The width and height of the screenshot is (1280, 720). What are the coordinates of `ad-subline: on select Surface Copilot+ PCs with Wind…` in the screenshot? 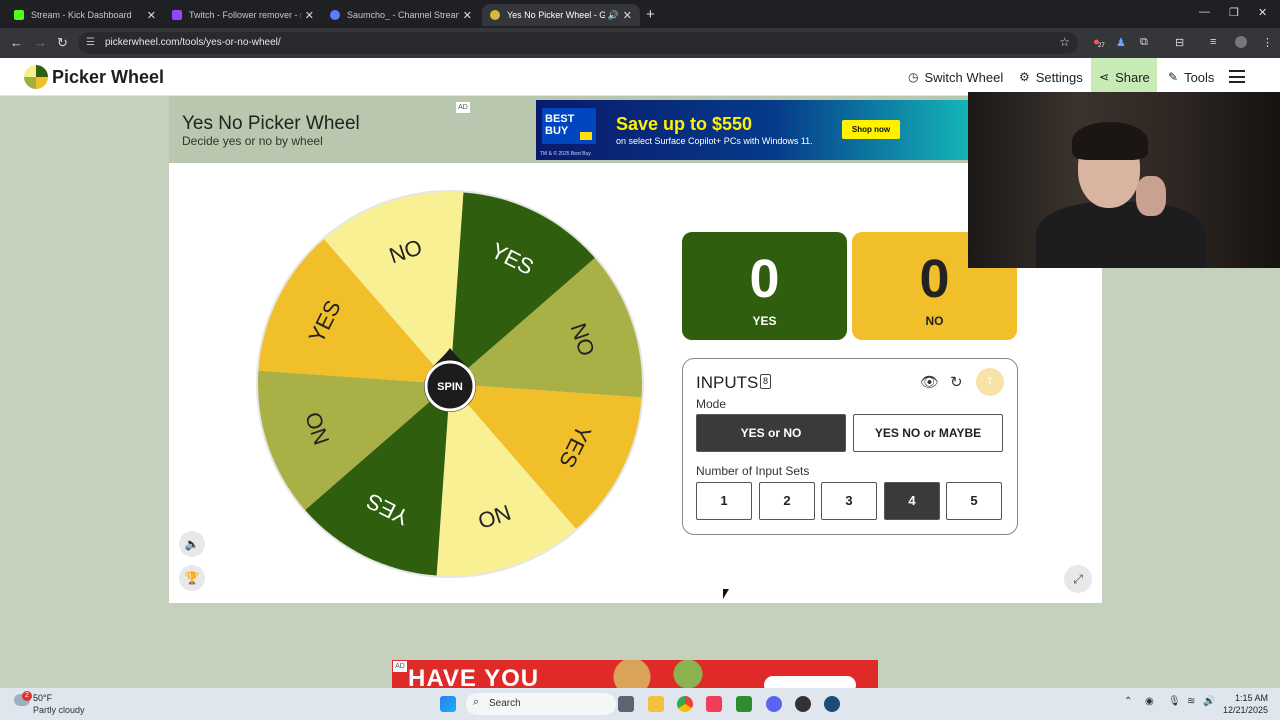 It's located at (714, 141).